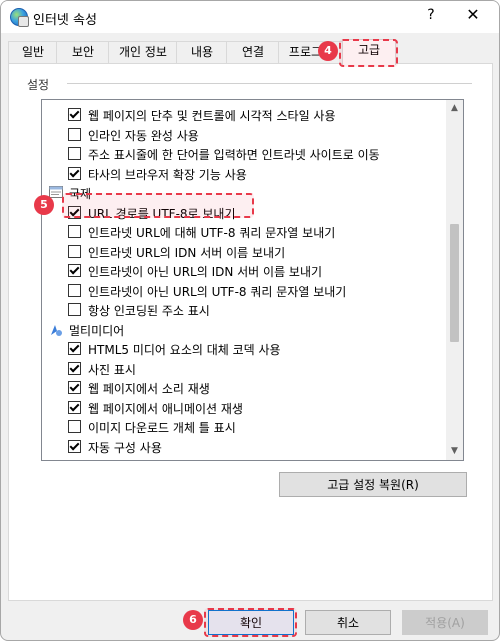  What do you see at coordinates (65, 20) in the screenshot?
I see `window-title: 인터넷 속성` at bounding box center [65, 20].